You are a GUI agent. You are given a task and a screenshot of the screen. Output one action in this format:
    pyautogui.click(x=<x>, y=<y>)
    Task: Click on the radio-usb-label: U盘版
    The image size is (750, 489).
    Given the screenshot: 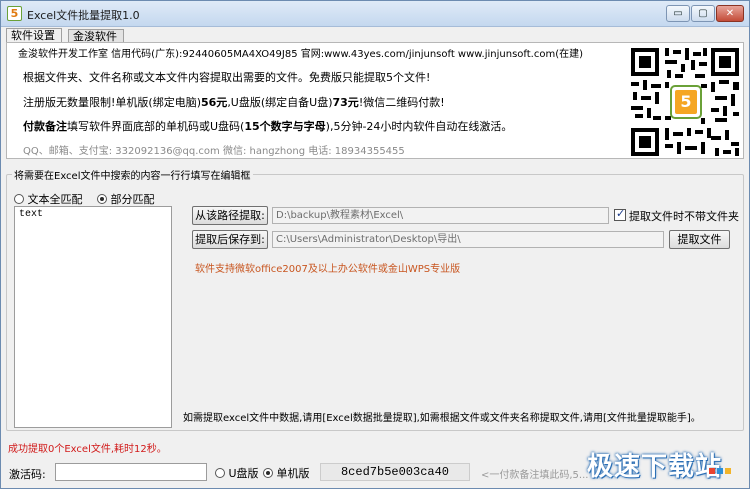 What is the action you would take?
    pyautogui.click(x=243, y=473)
    